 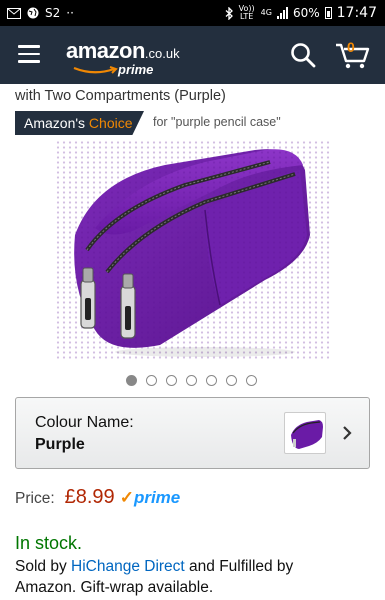 What do you see at coordinates (246, 12) in the screenshot?
I see `volte-indicator: Vo)) LTE` at bounding box center [246, 12].